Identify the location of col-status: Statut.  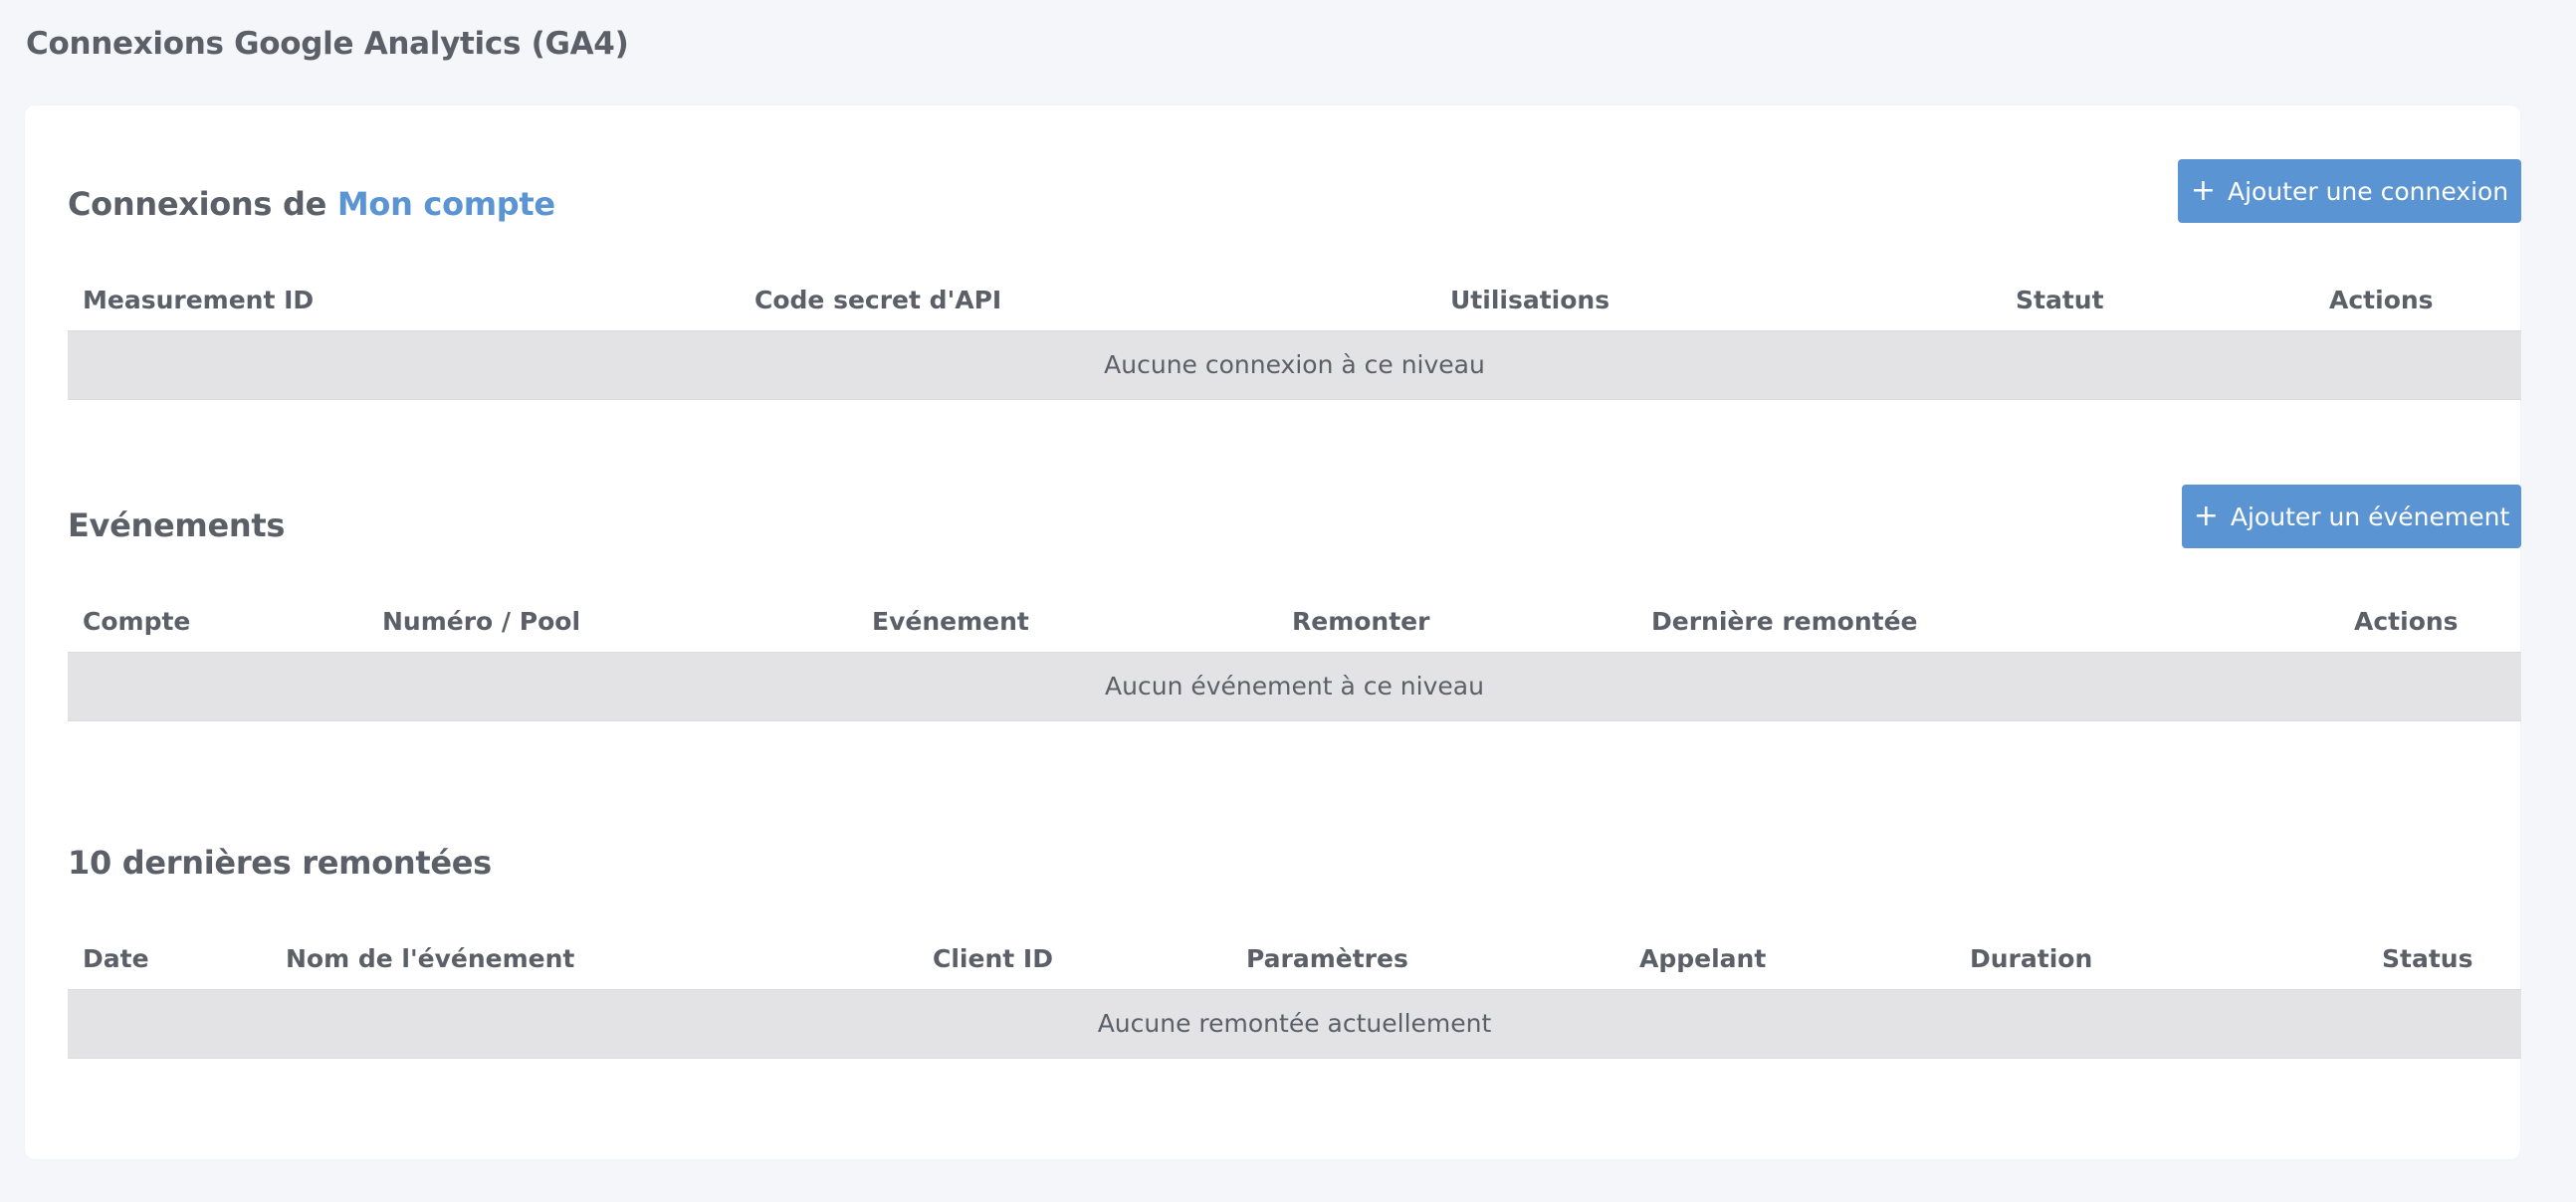
(2060, 300).